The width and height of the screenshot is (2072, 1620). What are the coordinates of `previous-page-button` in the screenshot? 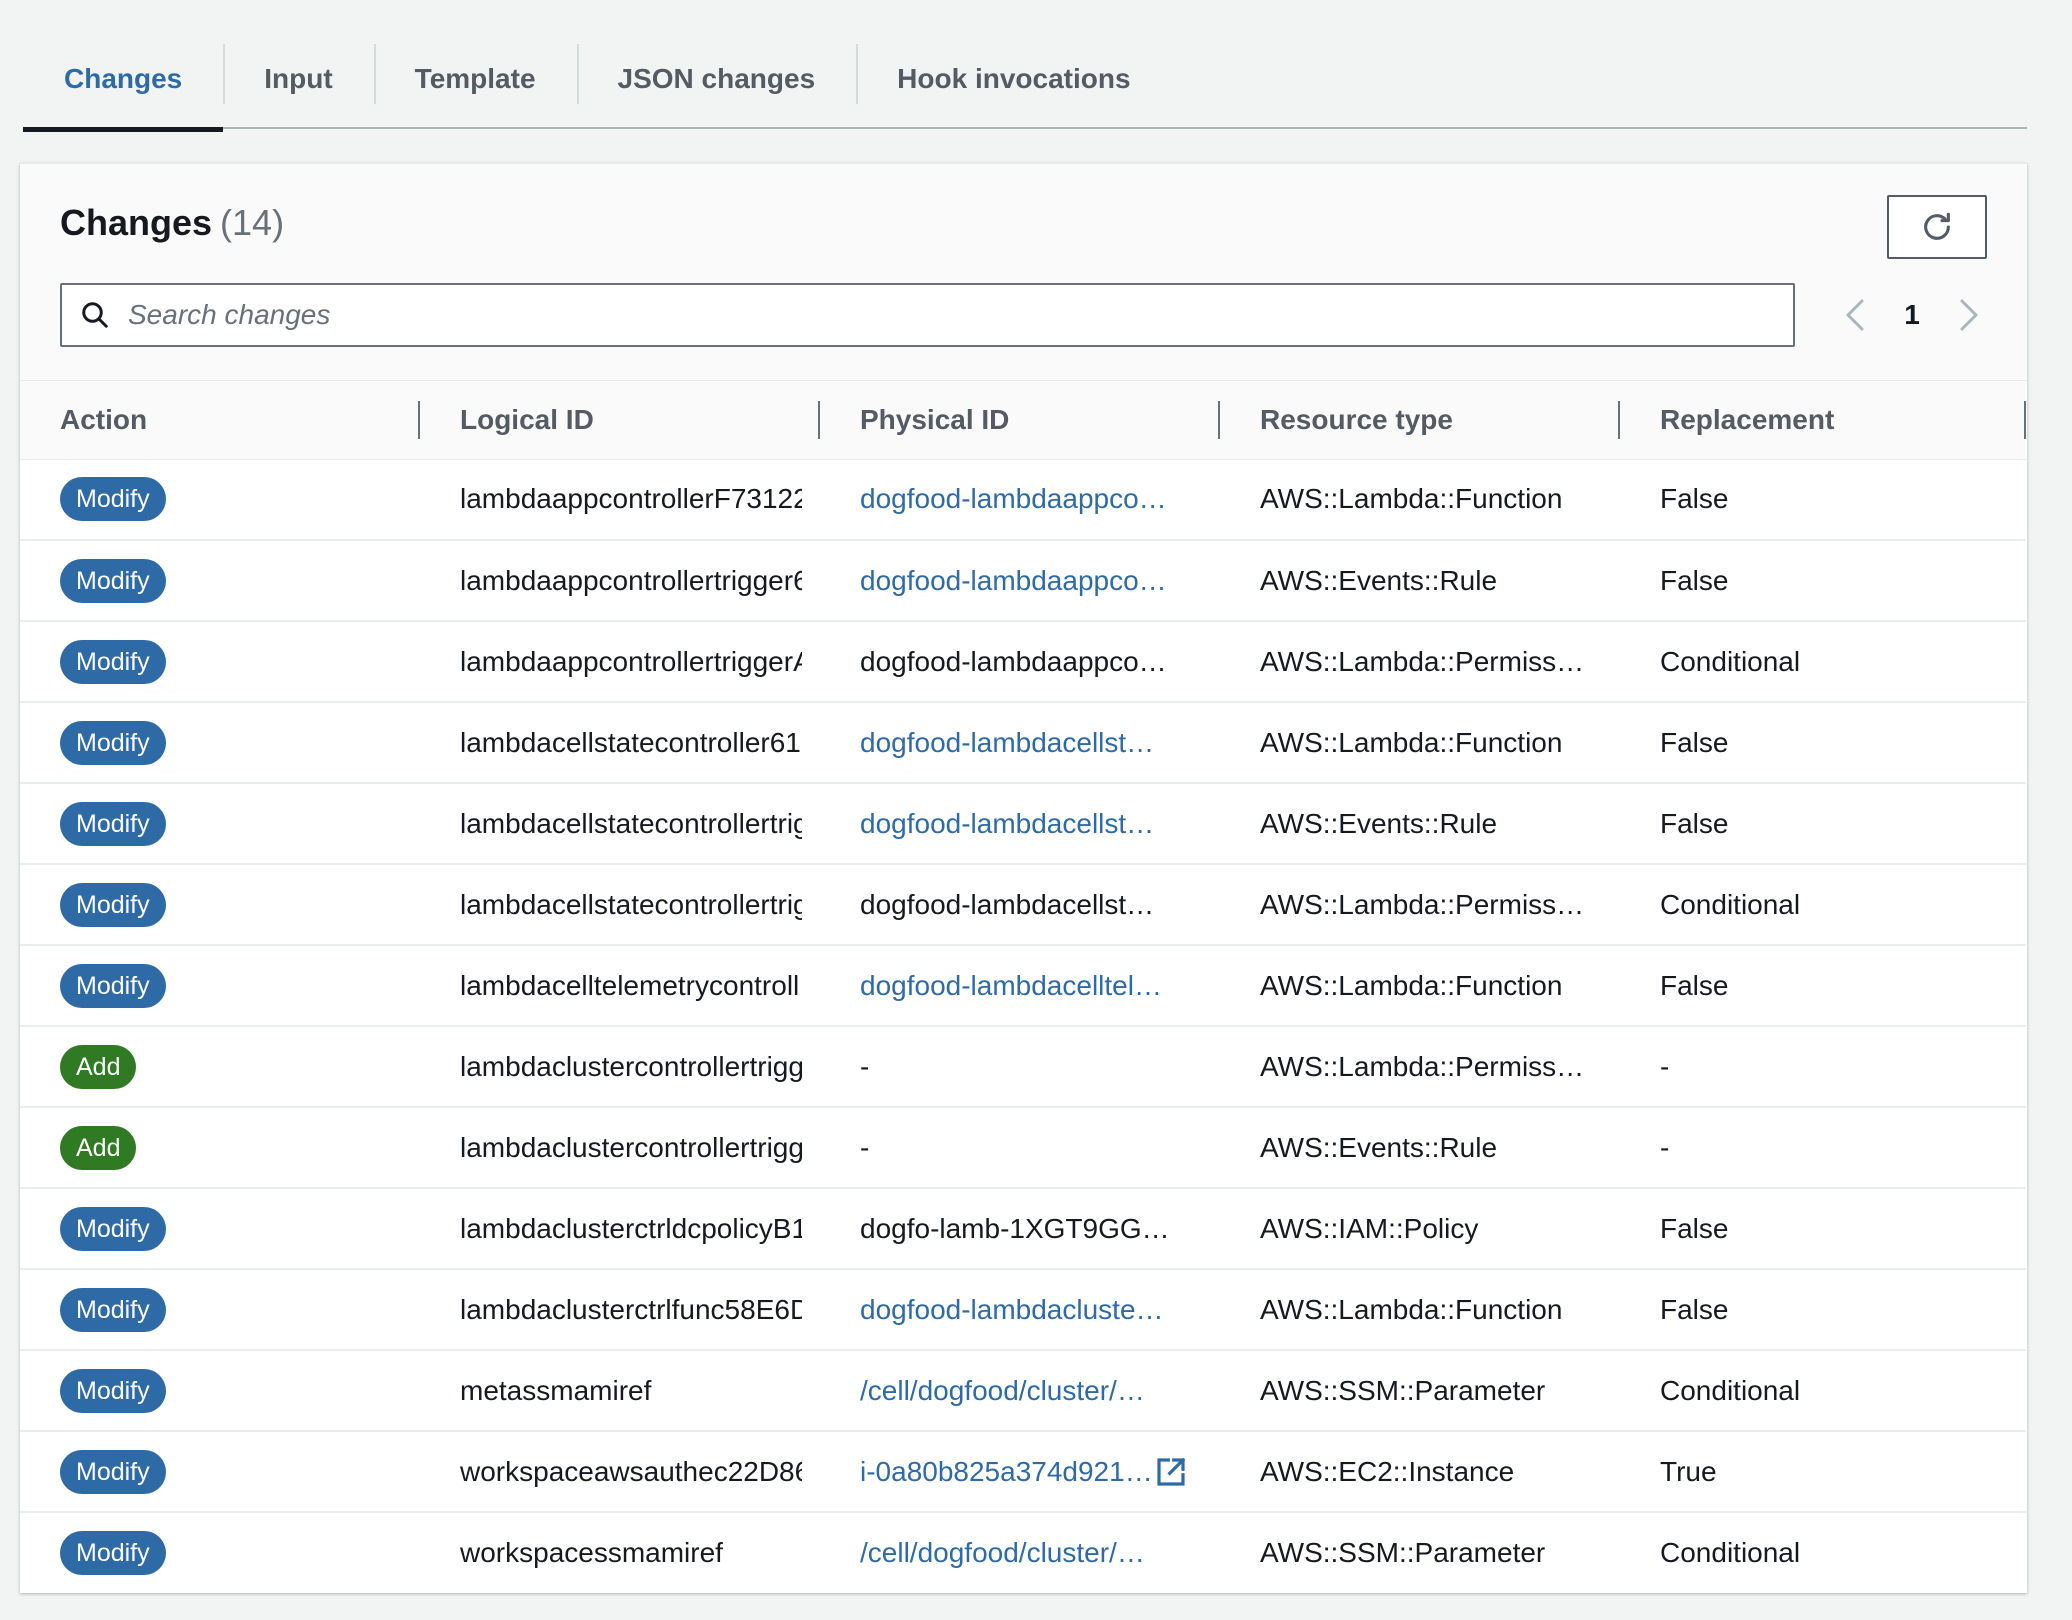 It's located at (1855, 315).